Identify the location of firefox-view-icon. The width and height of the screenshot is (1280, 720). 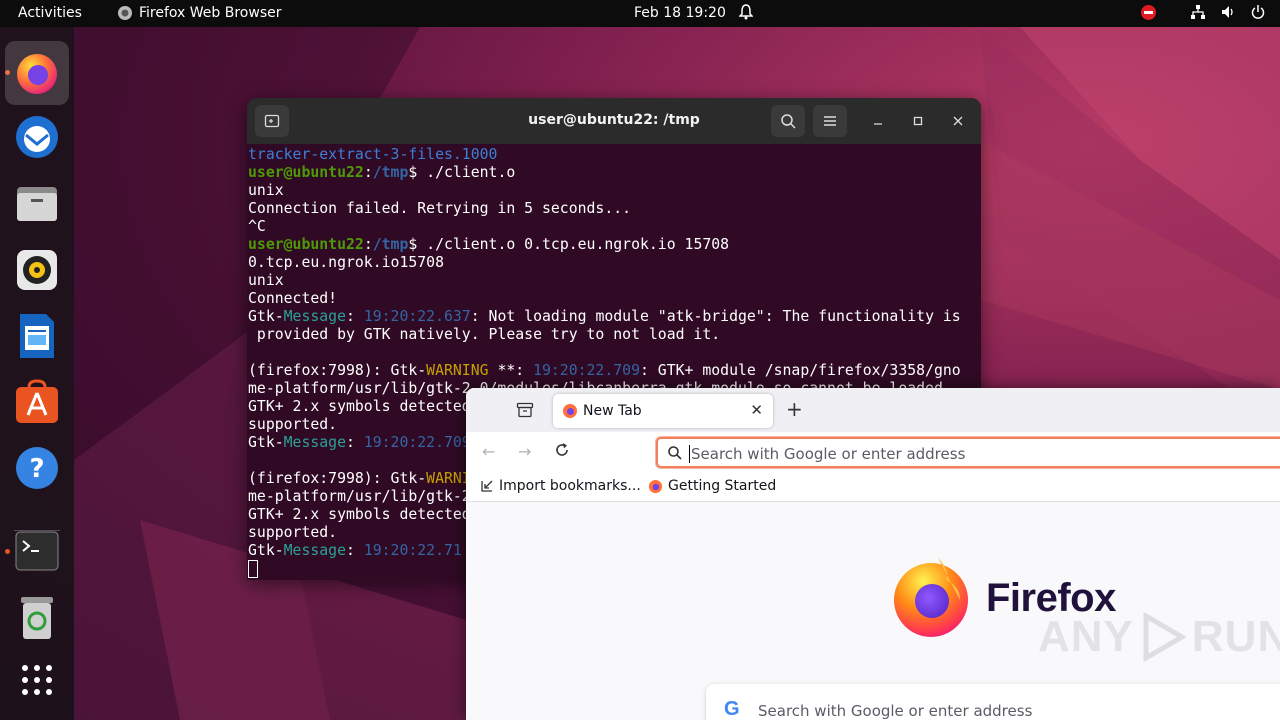
(525, 410).